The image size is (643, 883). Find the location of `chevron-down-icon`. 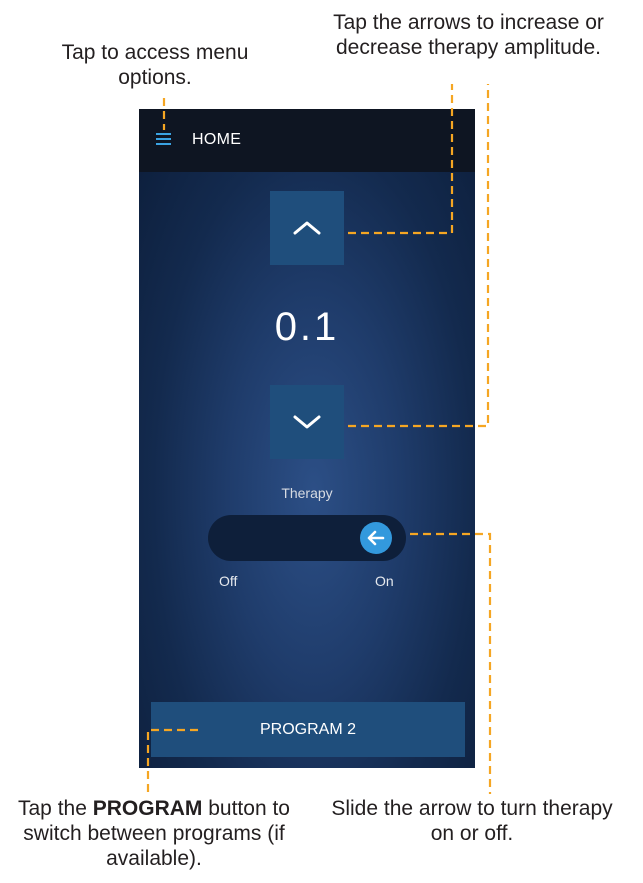

chevron-down-icon is located at coordinates (307, 422).